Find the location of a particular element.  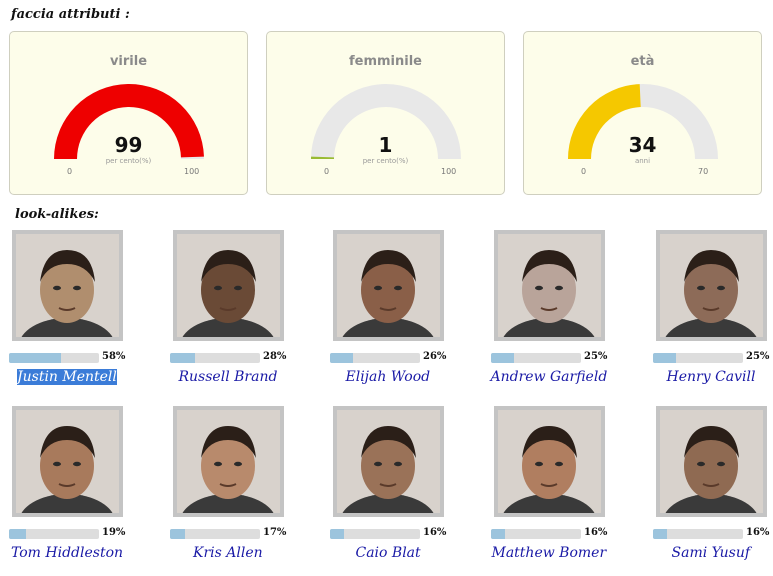

lookalike-name-link: Sami Yusuf is located at coordinates (711, 553).